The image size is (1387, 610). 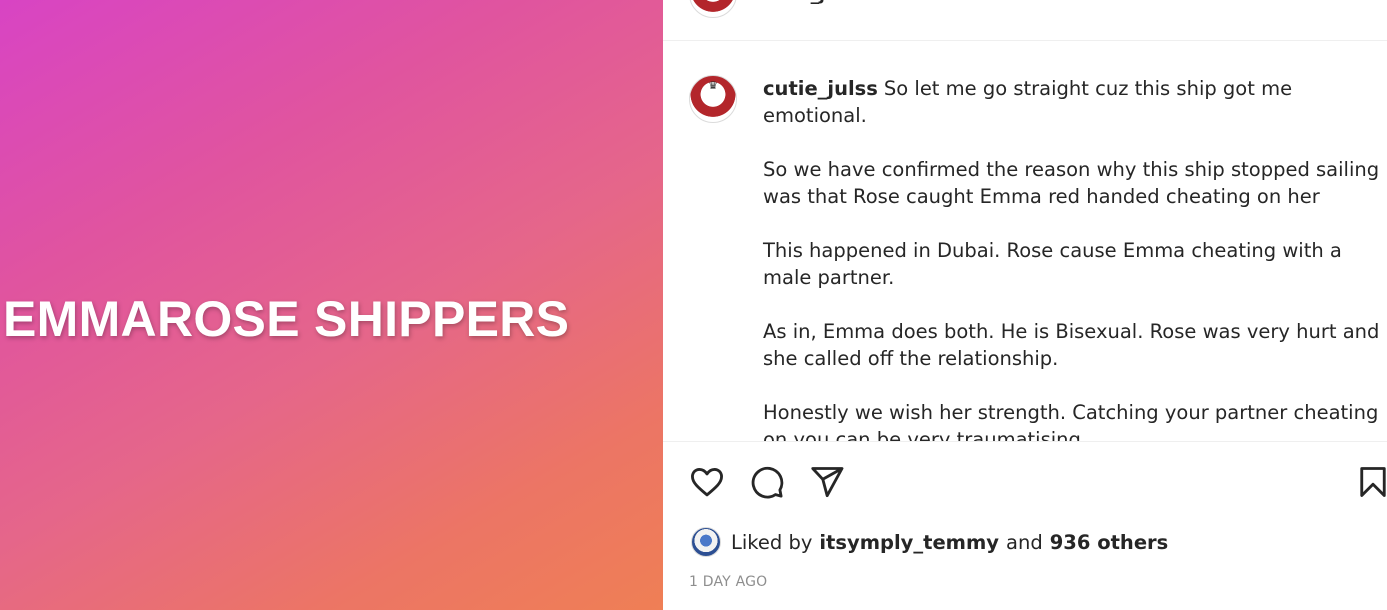 What do you see at coordinates (728, 582) in the screenshot?
I see `post-timestamp: 1 DAY AGO` at bounding box center [728, 582].